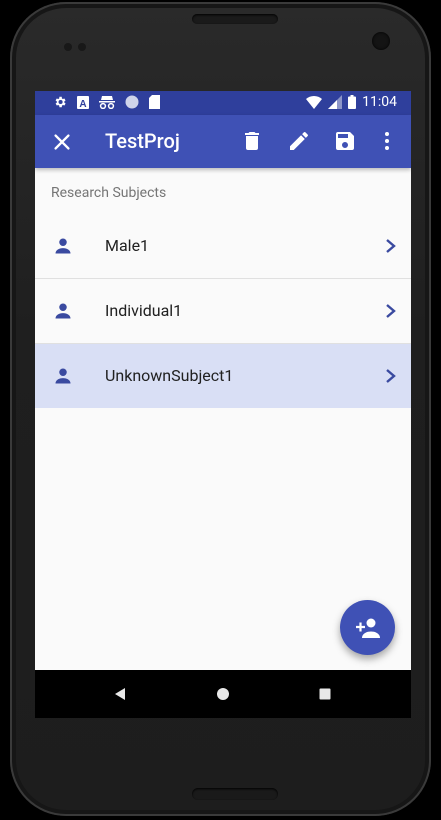 Image resolution: width=441 pixels, height=820 pixels. Describe the element at coordinates (60, 102) in the screenshot. I see `settings-icon` at that location.